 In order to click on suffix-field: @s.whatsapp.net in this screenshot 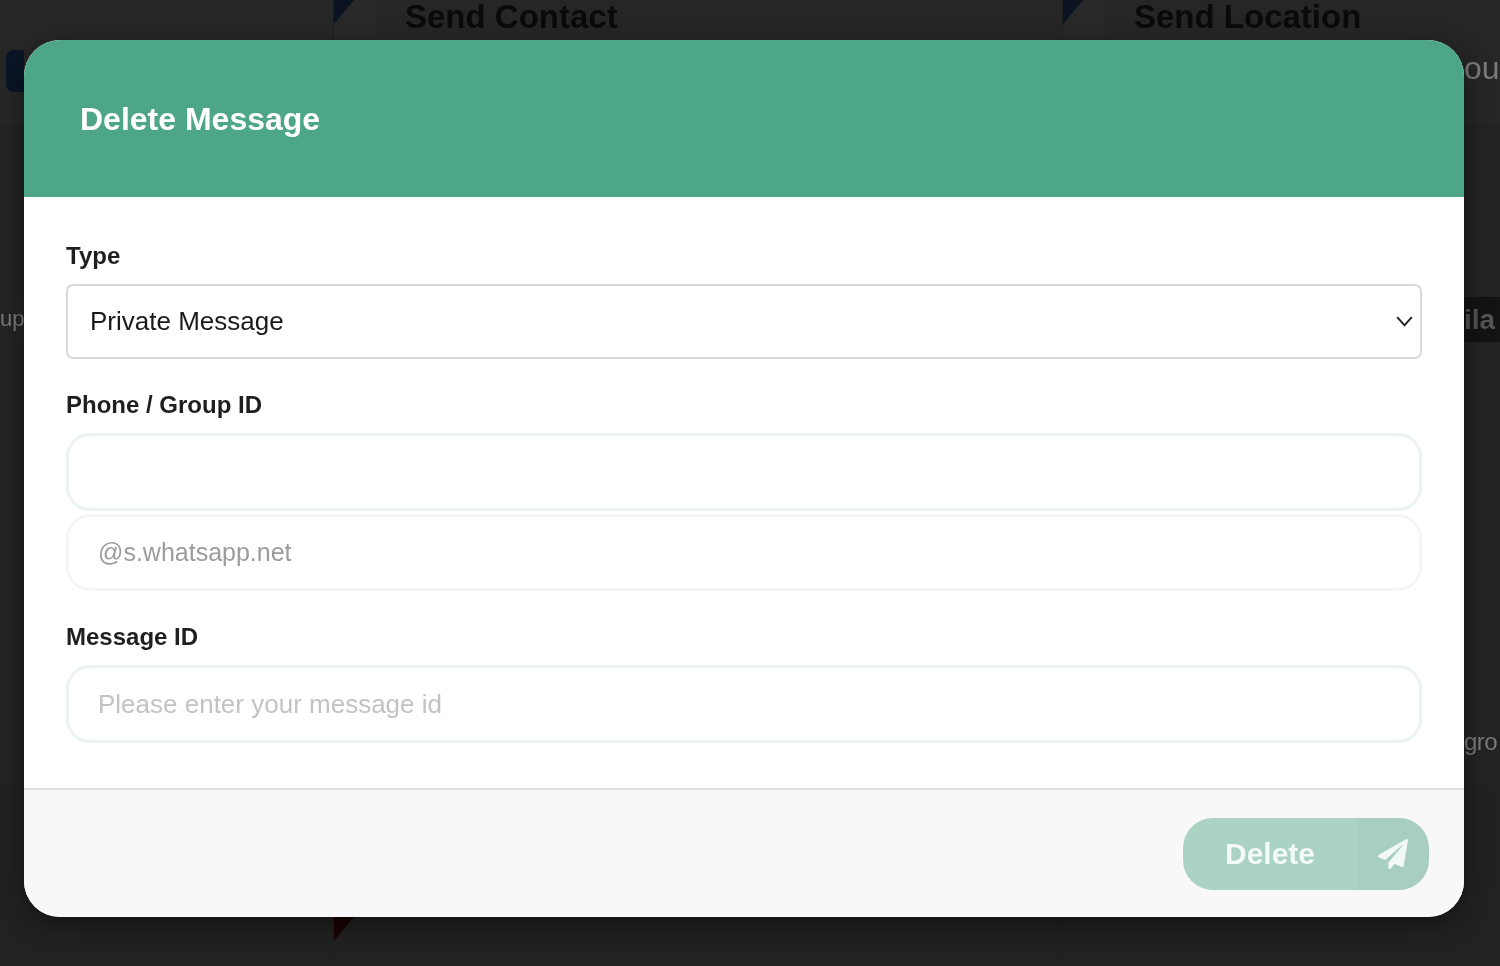, I will do `click(744, 552)`.